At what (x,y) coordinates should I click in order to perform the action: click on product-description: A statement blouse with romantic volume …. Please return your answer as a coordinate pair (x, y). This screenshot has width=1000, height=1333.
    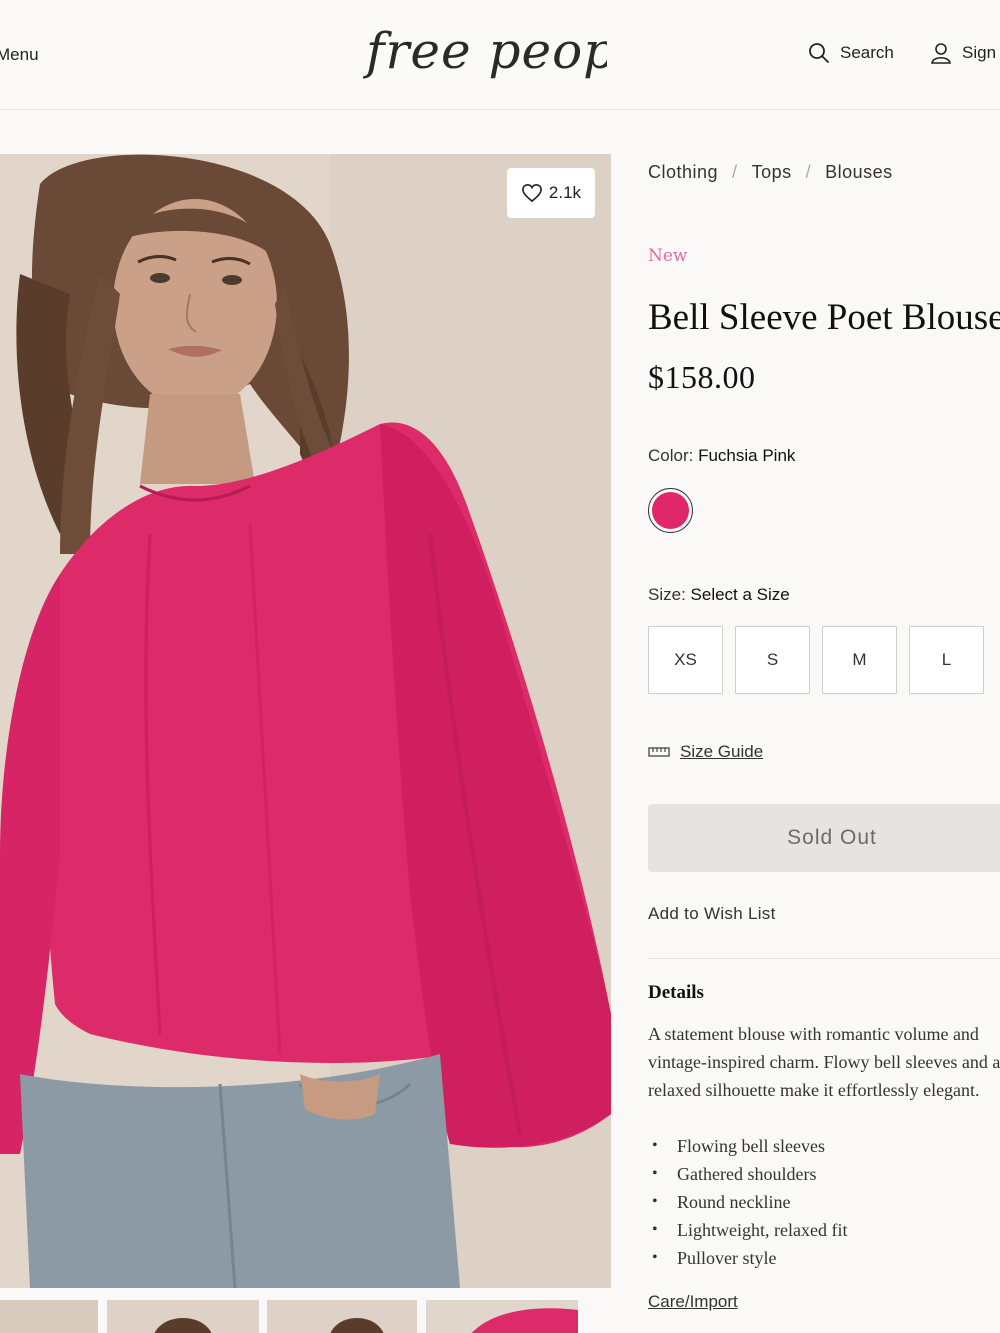
    Looking at the image, I should click on (824, 1062).